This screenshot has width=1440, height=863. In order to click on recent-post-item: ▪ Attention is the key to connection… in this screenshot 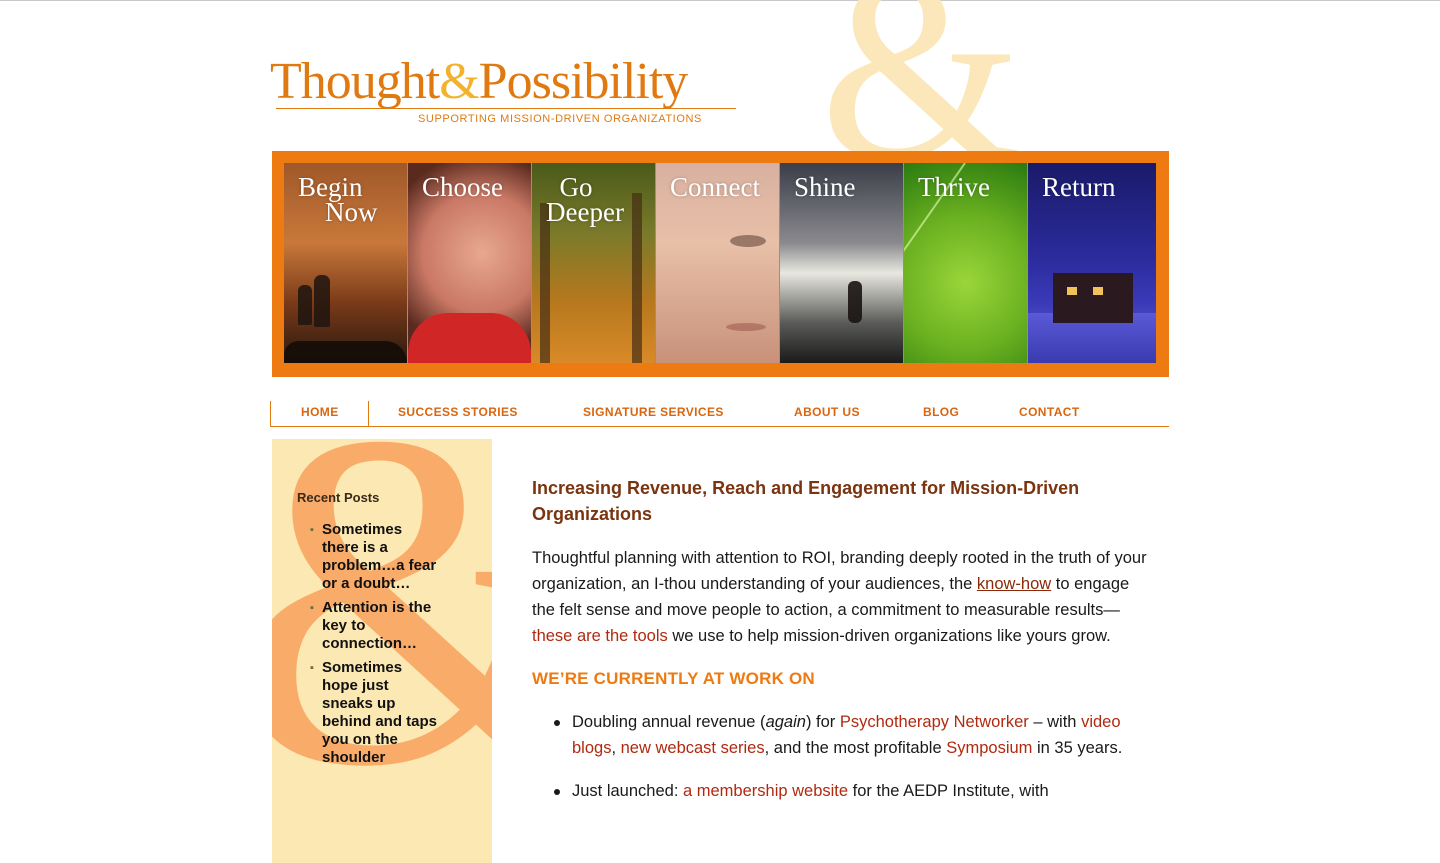, I will do `click(373, 626)`.